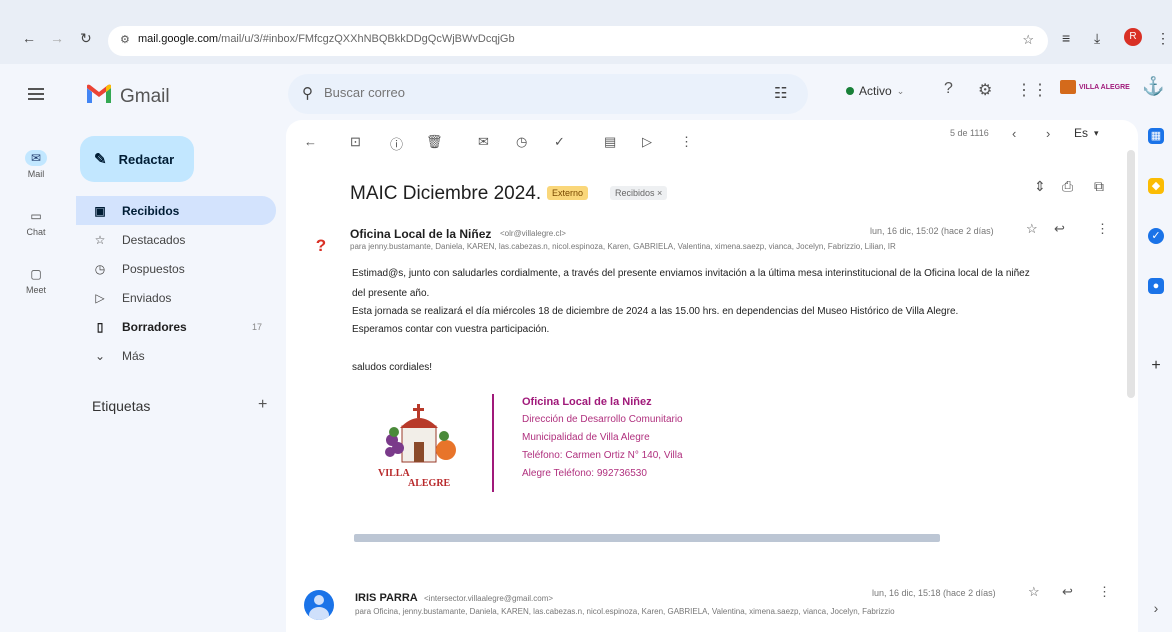  Describe the element at coordinates (602, 455) in the screenshot. I see `signature-line: Teléfono: Carmen Ortiz N° 140, Villa` at that location.